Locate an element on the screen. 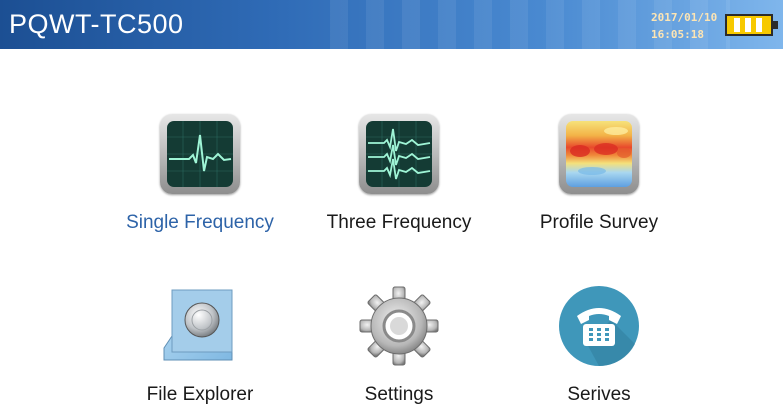 The height and width of the screenshot is (412, 783). menu-item-serives: Serives is located at coordinates (599, 346).